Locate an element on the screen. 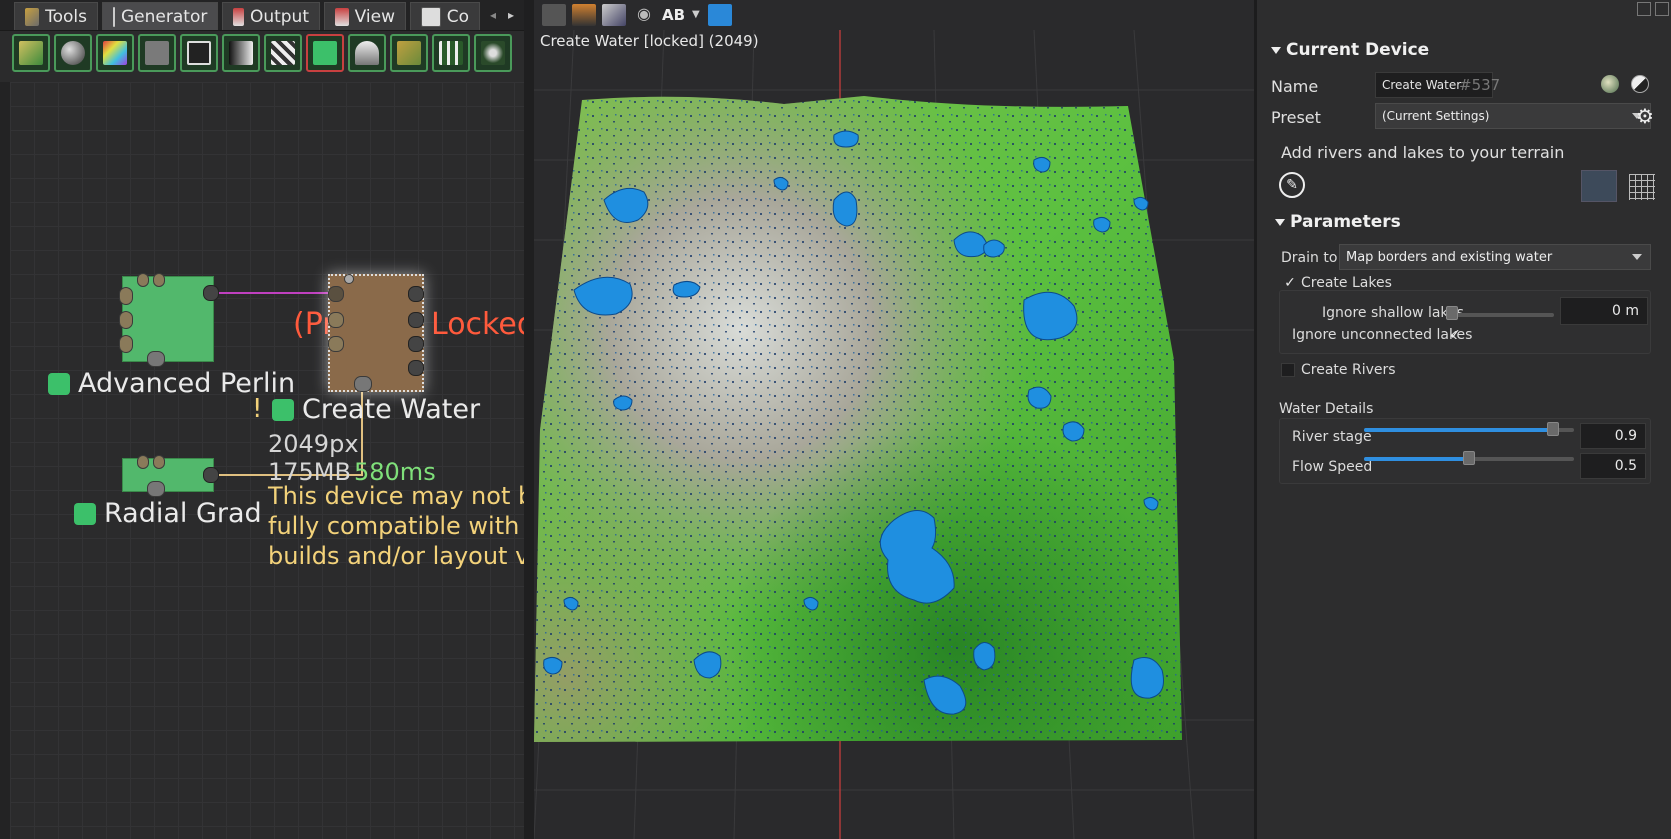 This screenshot has width=1671, height=839. tab-label: View is located at coordinates (374, 16).